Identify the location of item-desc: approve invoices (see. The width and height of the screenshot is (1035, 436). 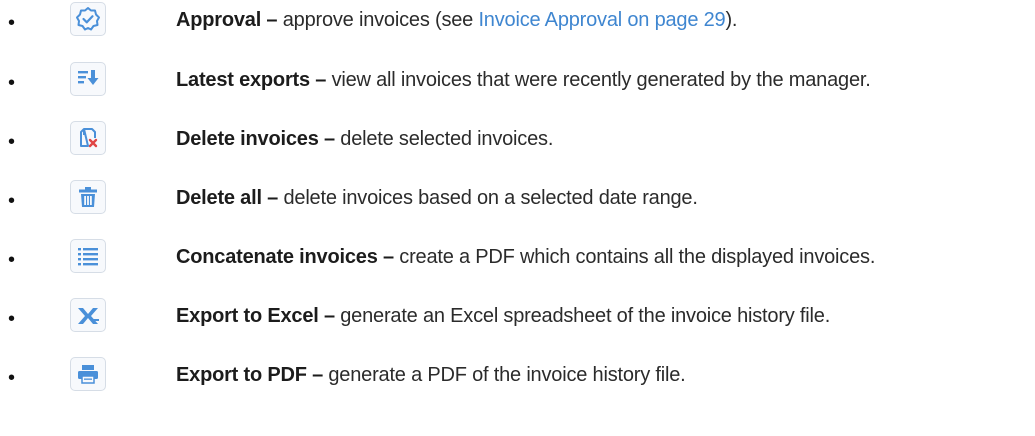
(378, 20).